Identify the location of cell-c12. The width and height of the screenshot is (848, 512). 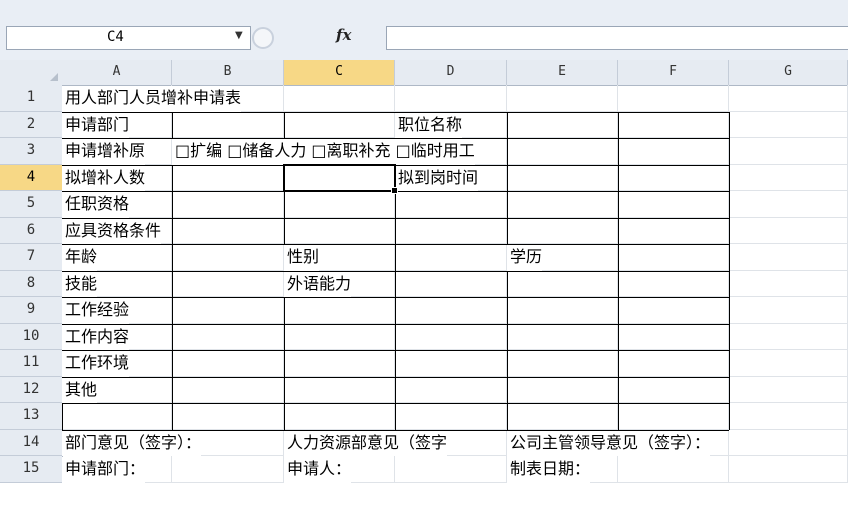
(339, 389).